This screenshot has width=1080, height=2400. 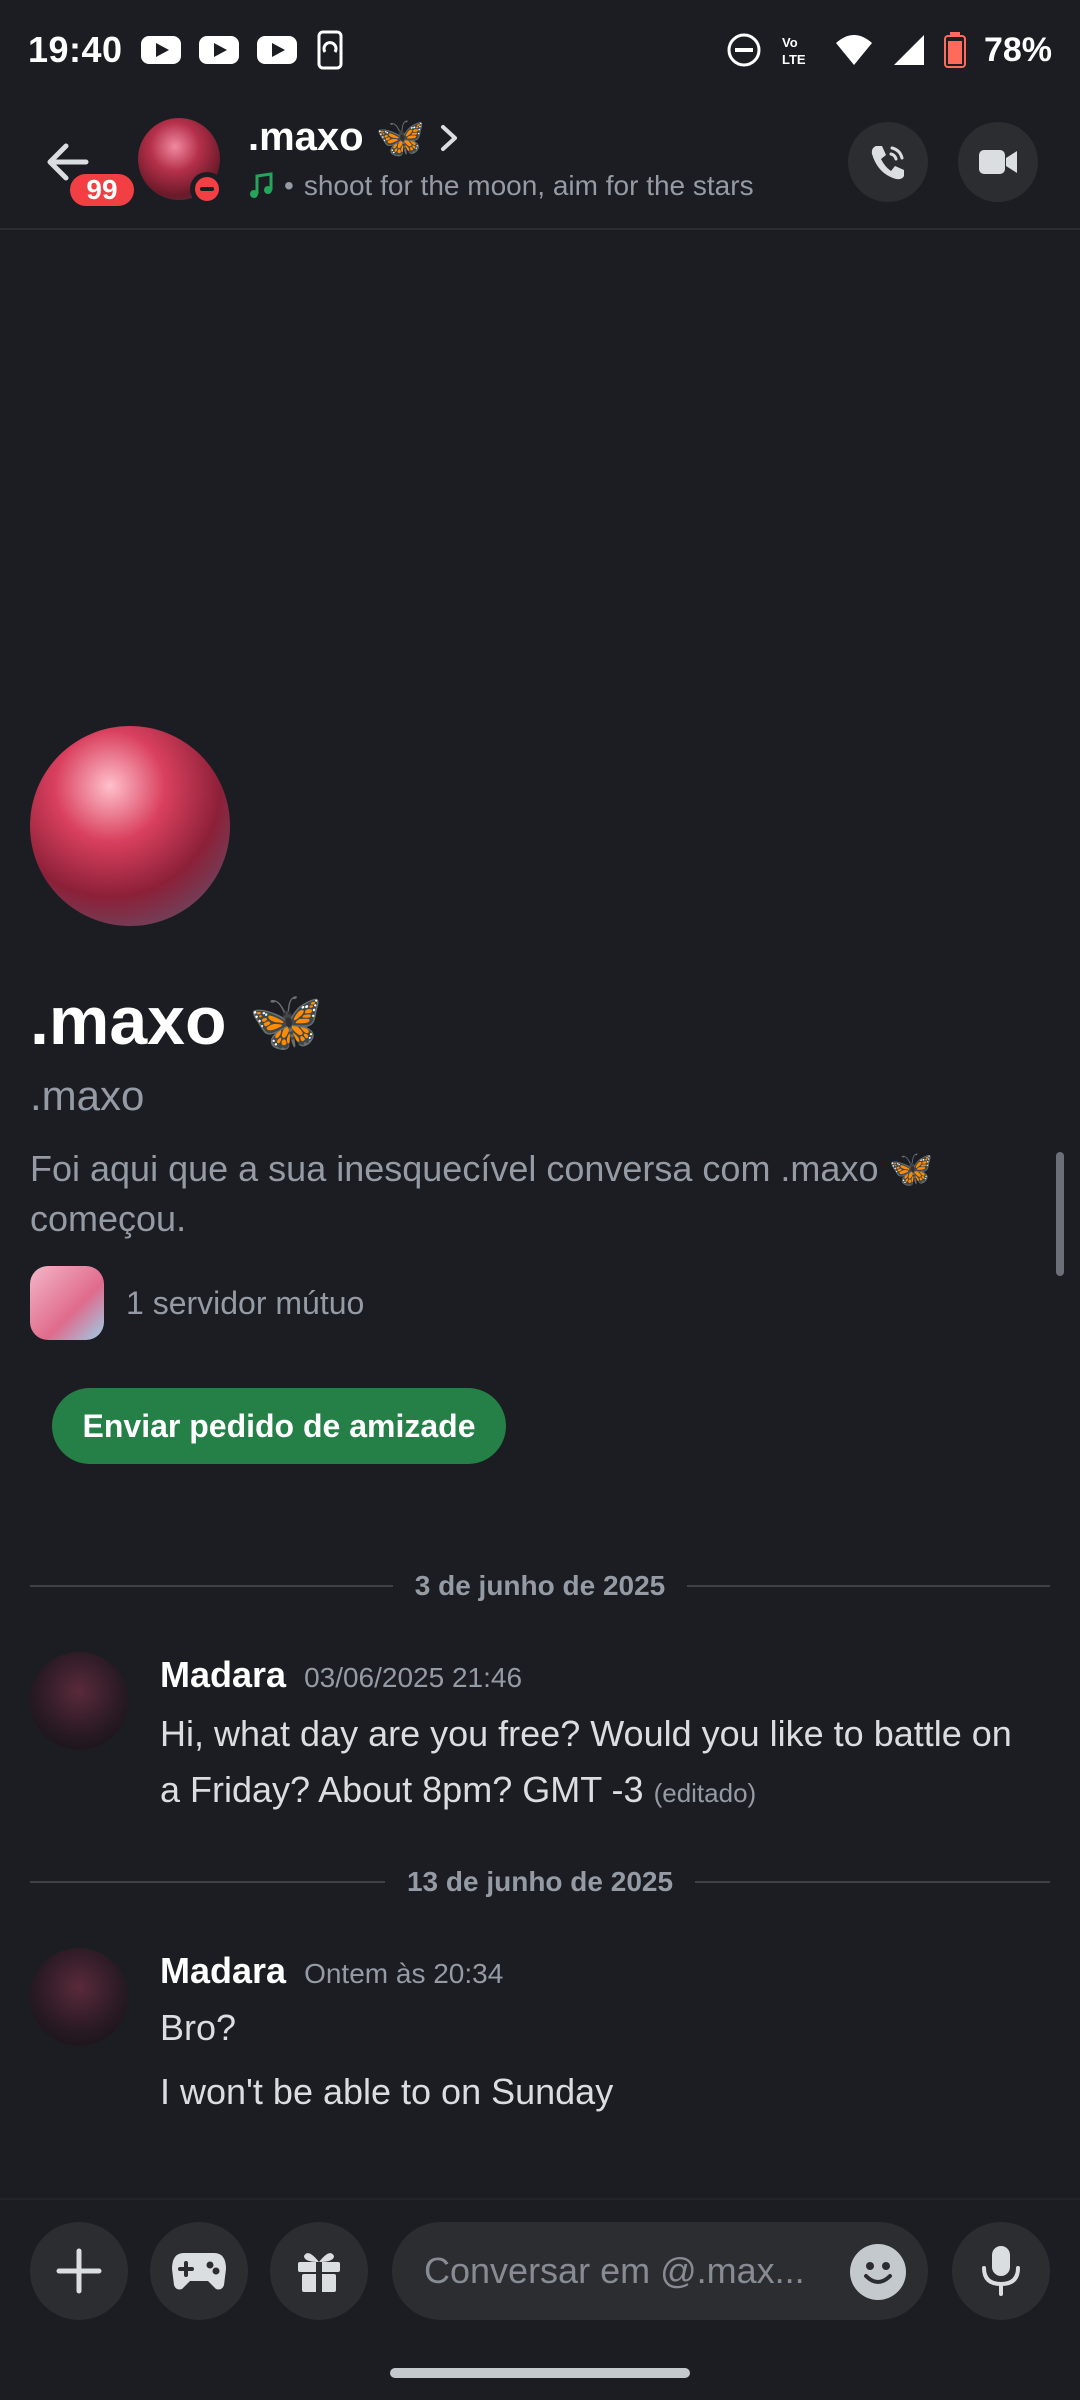 What do you see at coordinates (330, 50) in the screenshot?
I see `phone-sync-icon` at bounding box center [330, 50].